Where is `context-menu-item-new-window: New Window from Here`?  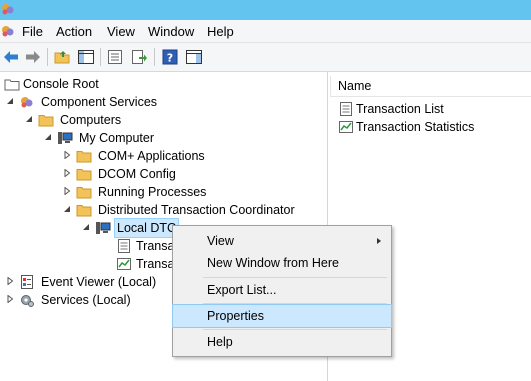 context-menu-item-new-window: New Window from Here is located at coordinates (282, 263).